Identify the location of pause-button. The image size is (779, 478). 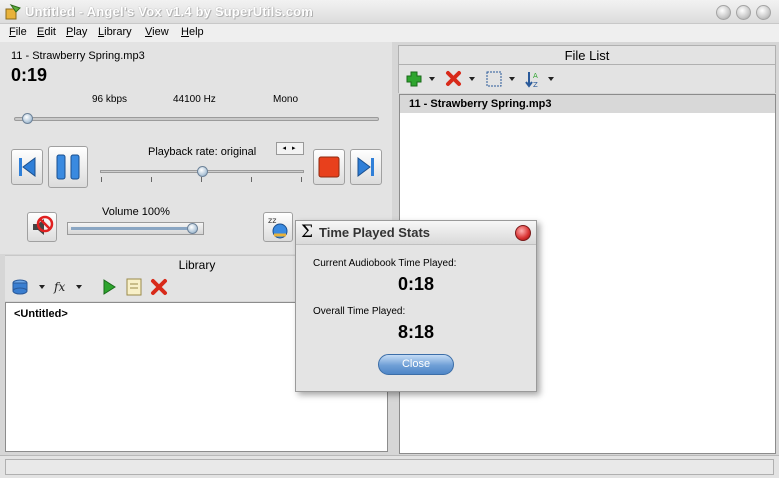
(68, 167).